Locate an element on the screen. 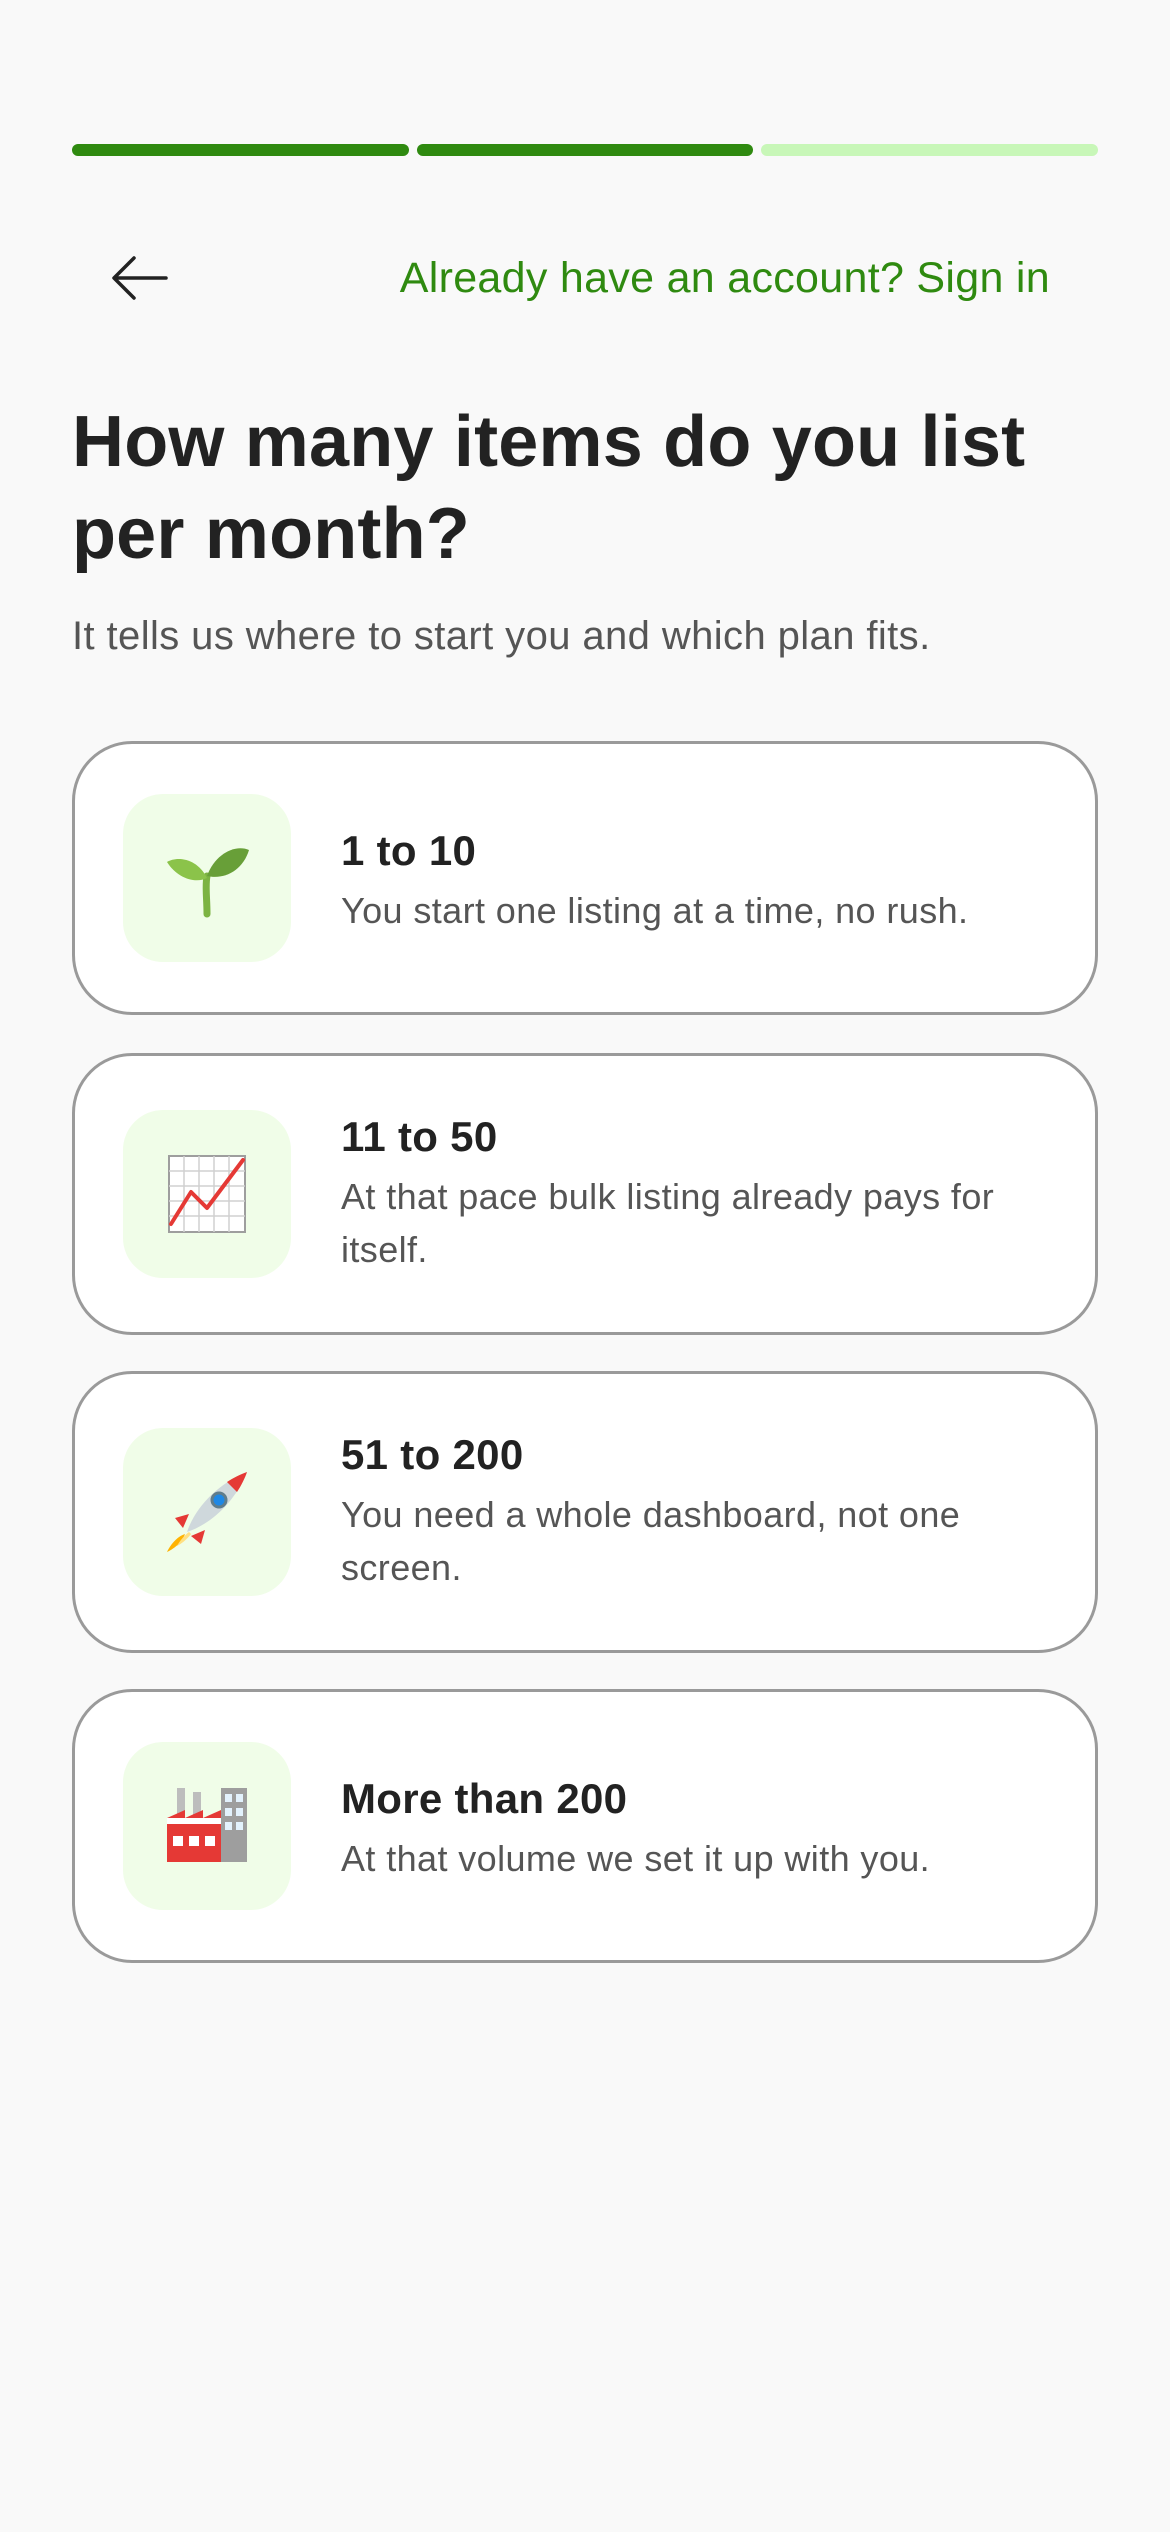 This screenshot has width=1170, height=2532. factory-icon is located at coordinates (207, 1825).